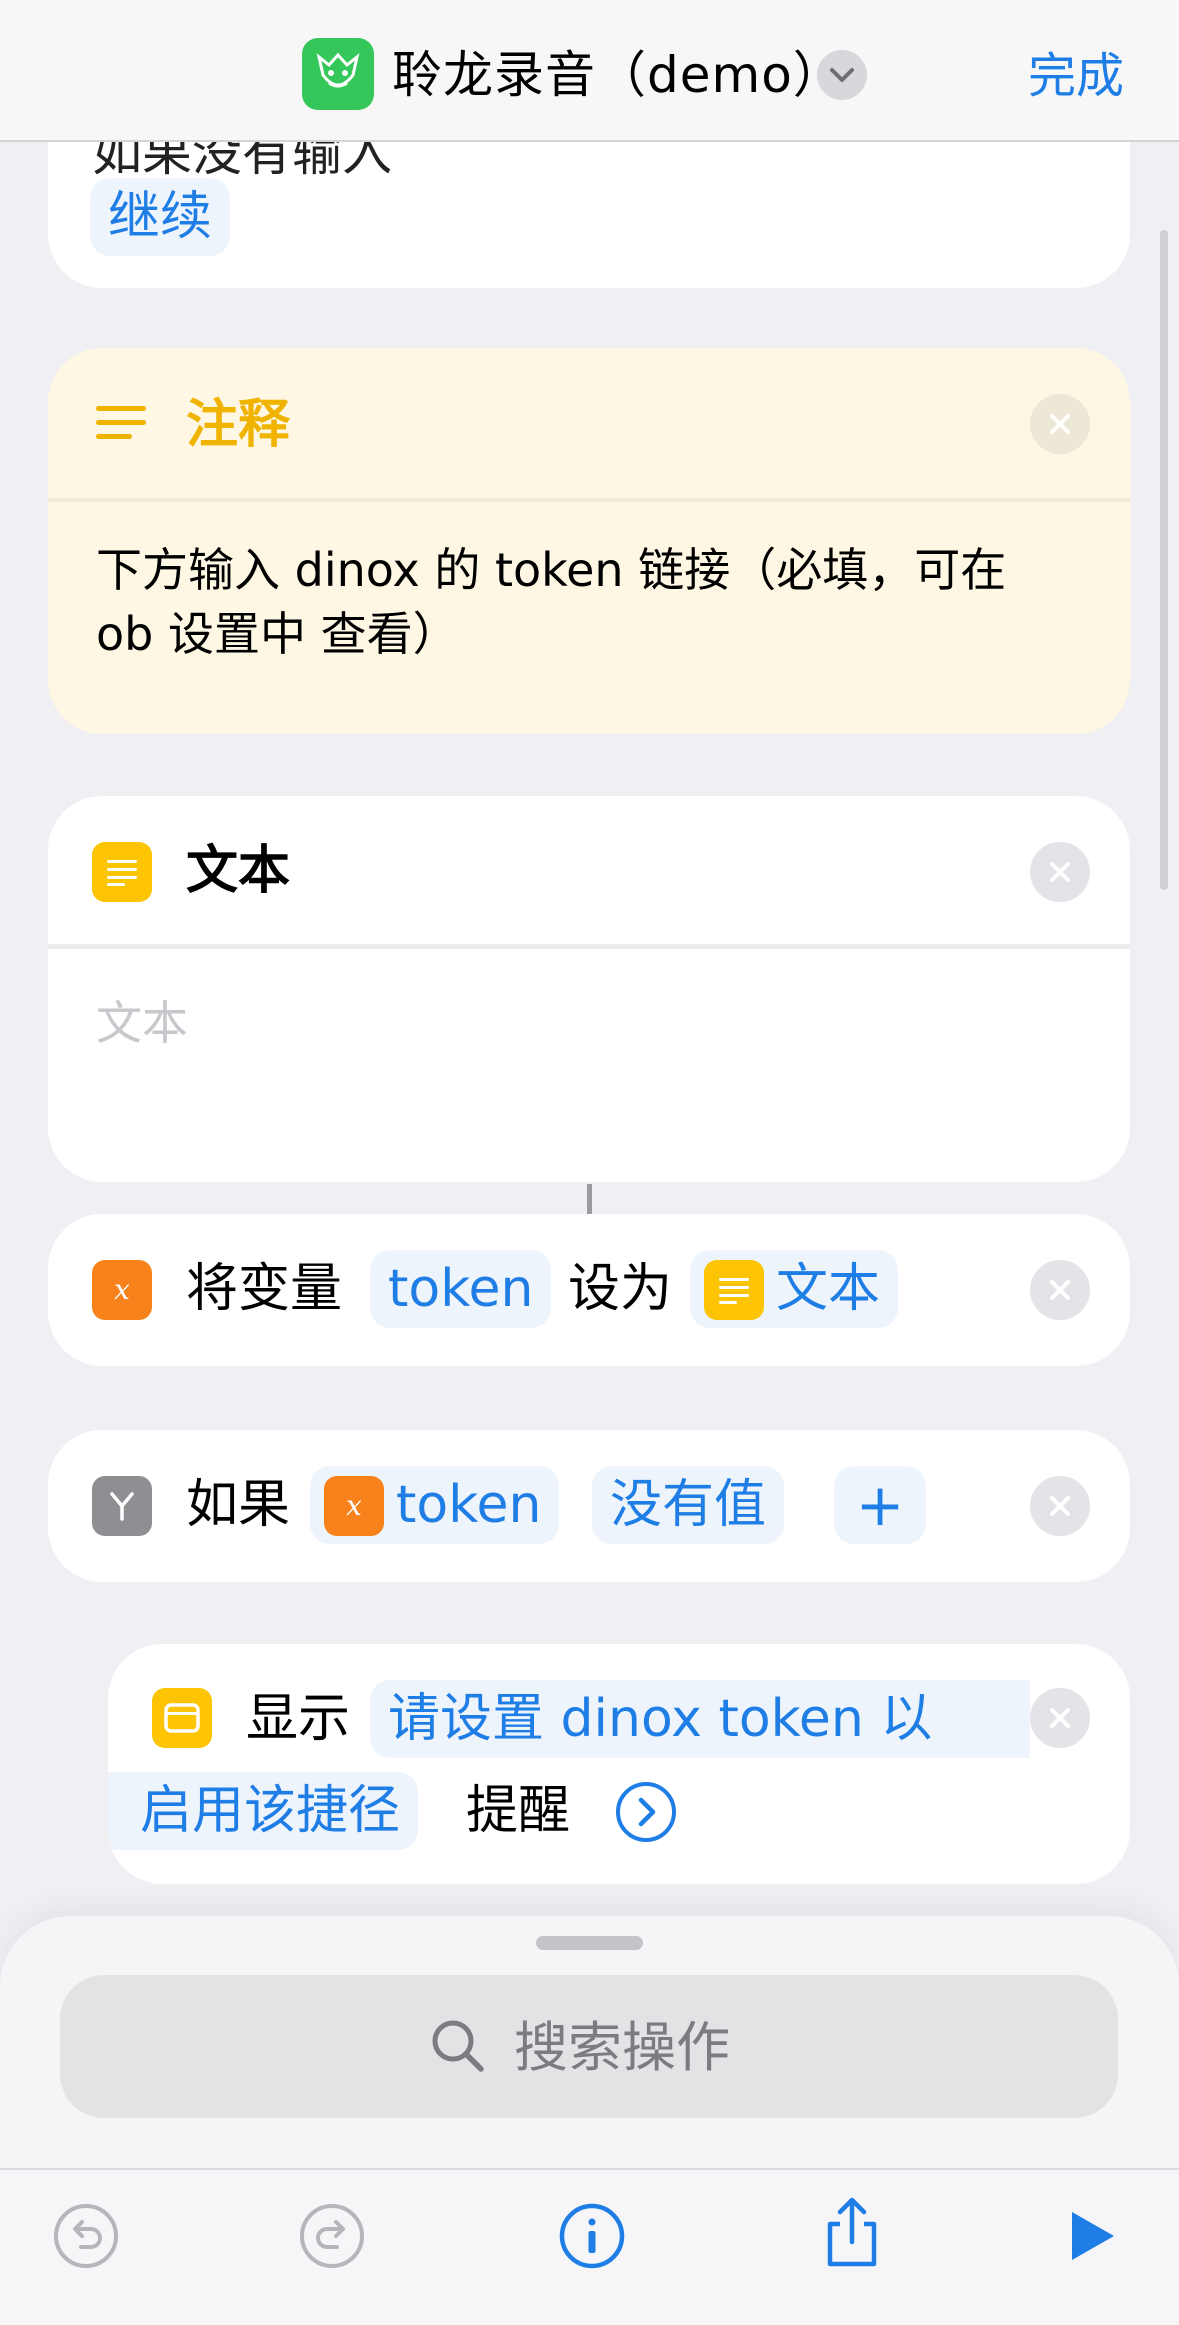 This screenshot has width=1179, height=2325. What do you see at coordinates (688, 1505) in the screenshot?
I see `condition-chip: 没有值` at bounding box center [688, 1505].